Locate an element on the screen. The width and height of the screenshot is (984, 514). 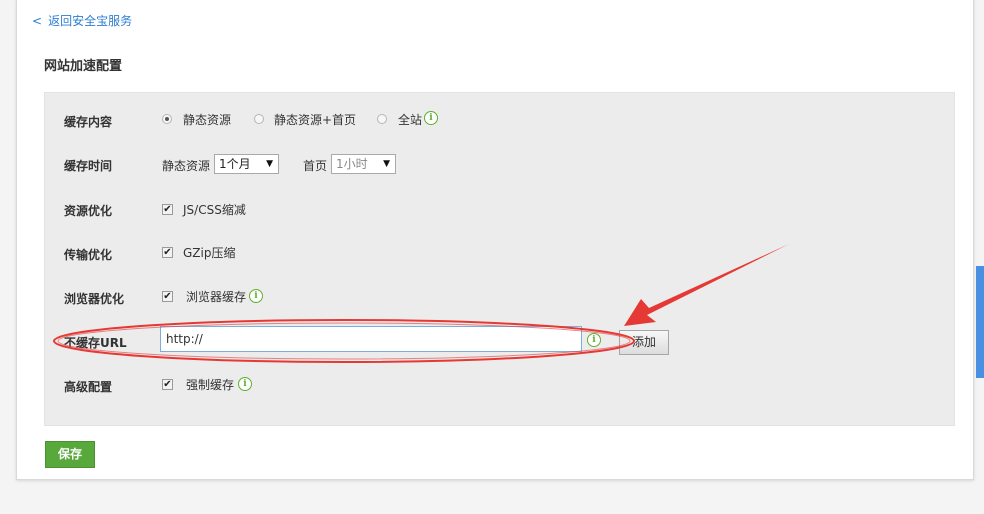
cache-time-label: 缓存时间 is located at coordinates (88, 166).